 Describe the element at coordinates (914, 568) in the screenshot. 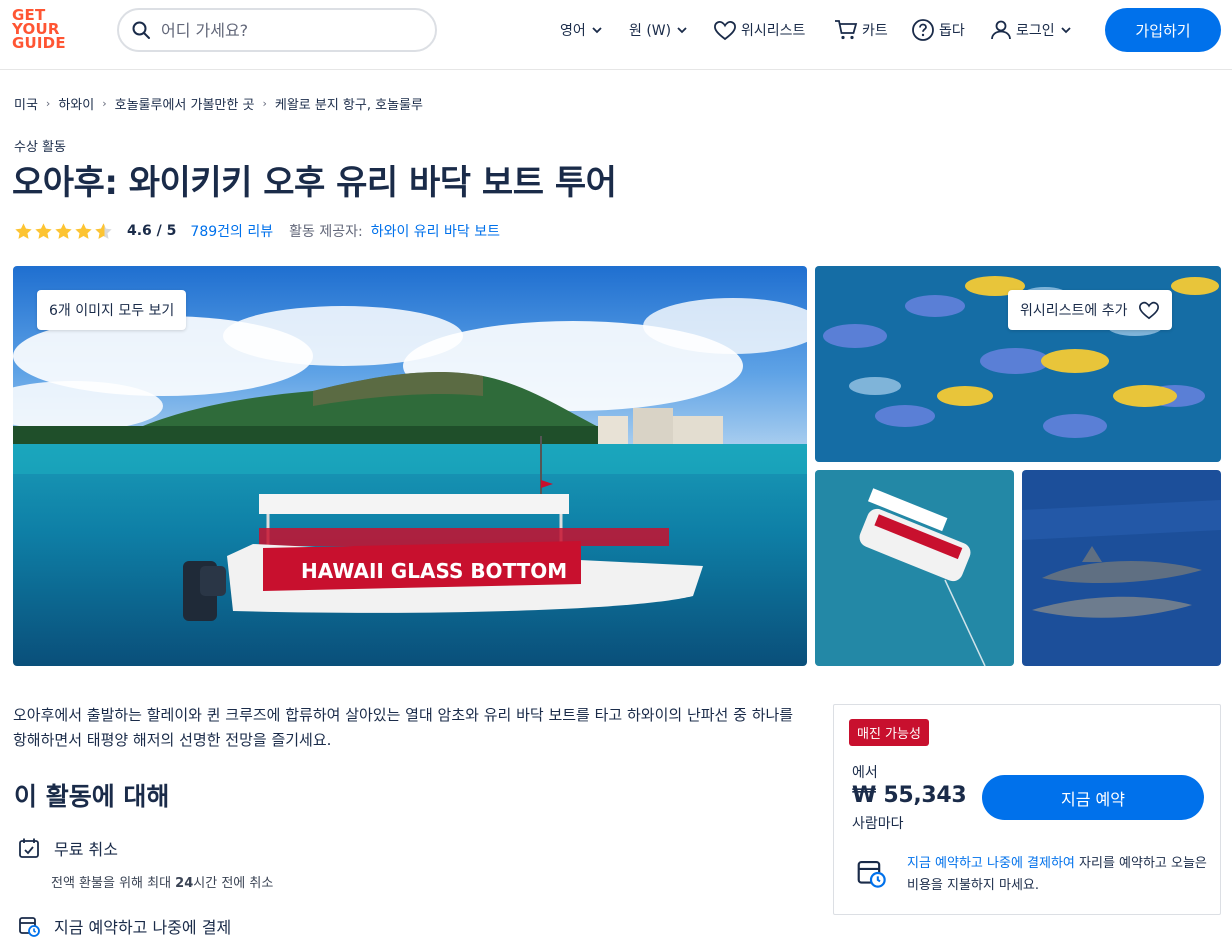

I see `aerial-boat-photo` at that location.